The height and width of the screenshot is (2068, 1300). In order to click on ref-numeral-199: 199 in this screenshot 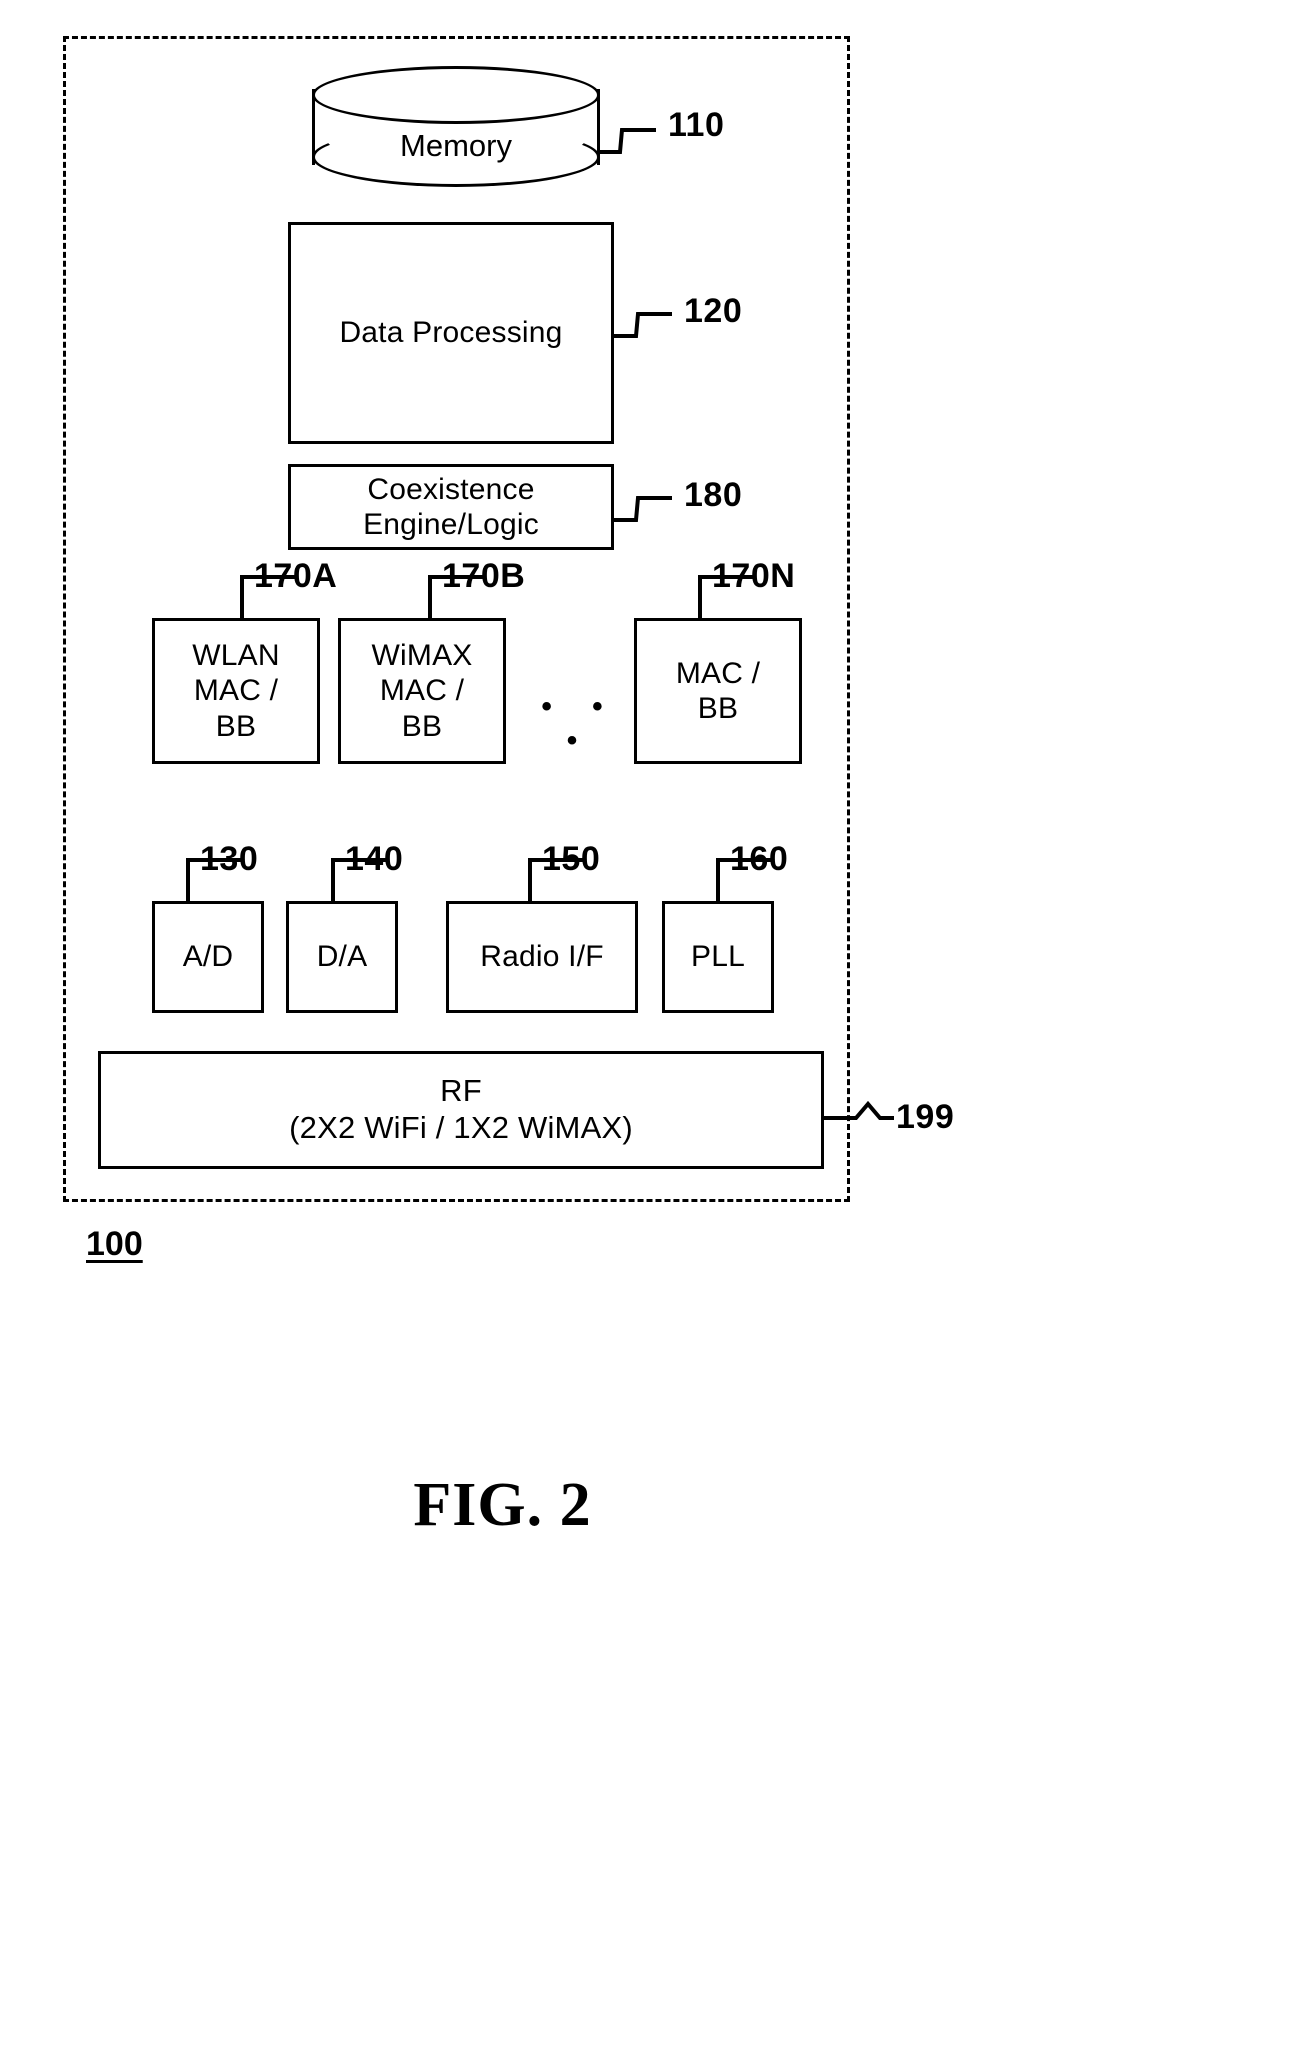, I will do `click(925, 1117)`.